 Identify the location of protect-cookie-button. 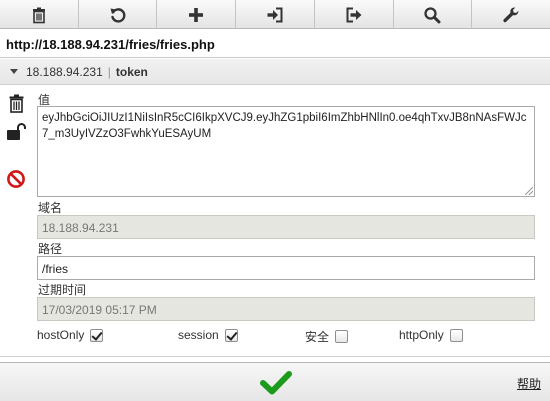
(16, 132).